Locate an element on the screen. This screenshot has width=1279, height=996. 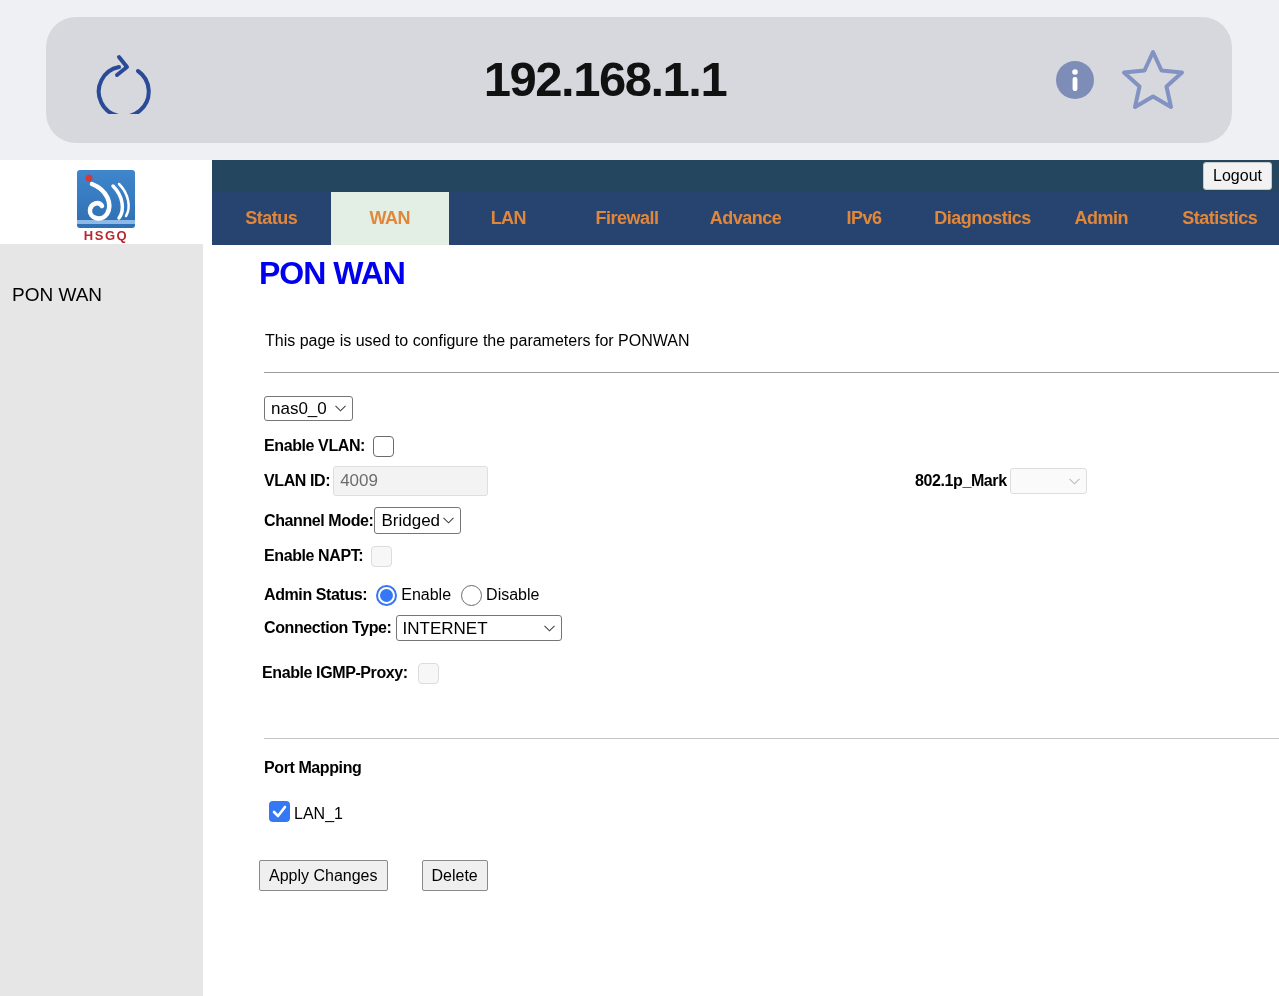
star-icon is located at coordinates (1153, 80).